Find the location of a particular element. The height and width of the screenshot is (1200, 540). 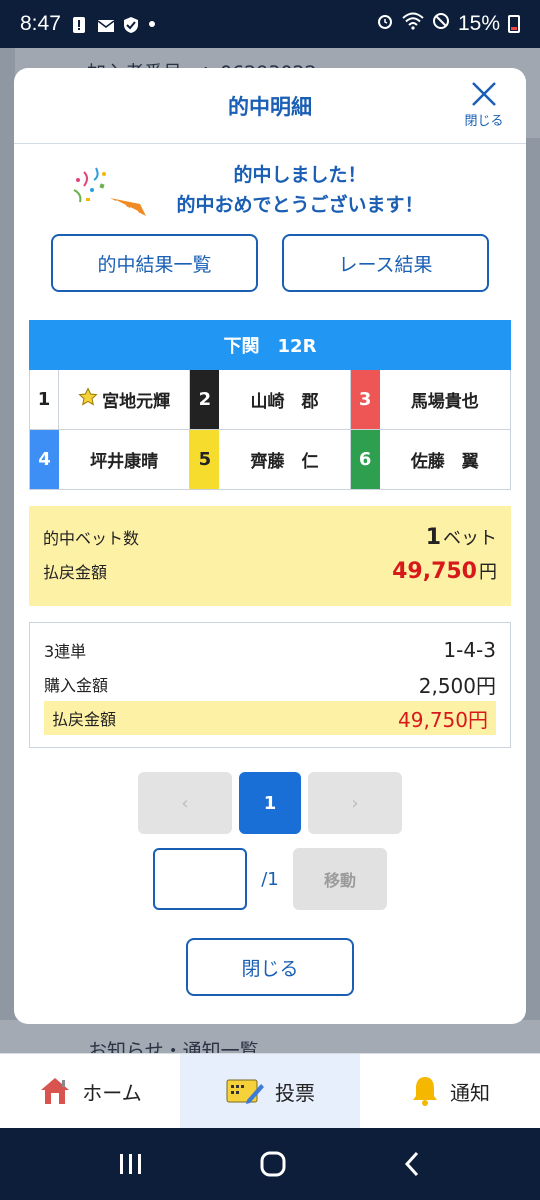

system-nav-bar is located at coordinates (270, 1164).